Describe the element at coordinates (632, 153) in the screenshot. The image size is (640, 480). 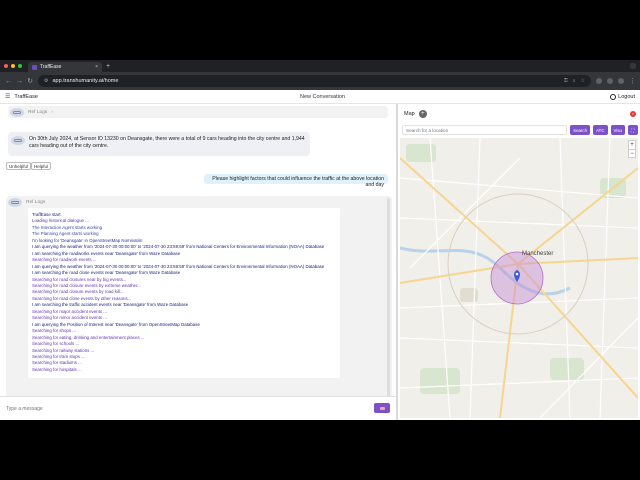
I see `zoom-out-button: −` at that location.